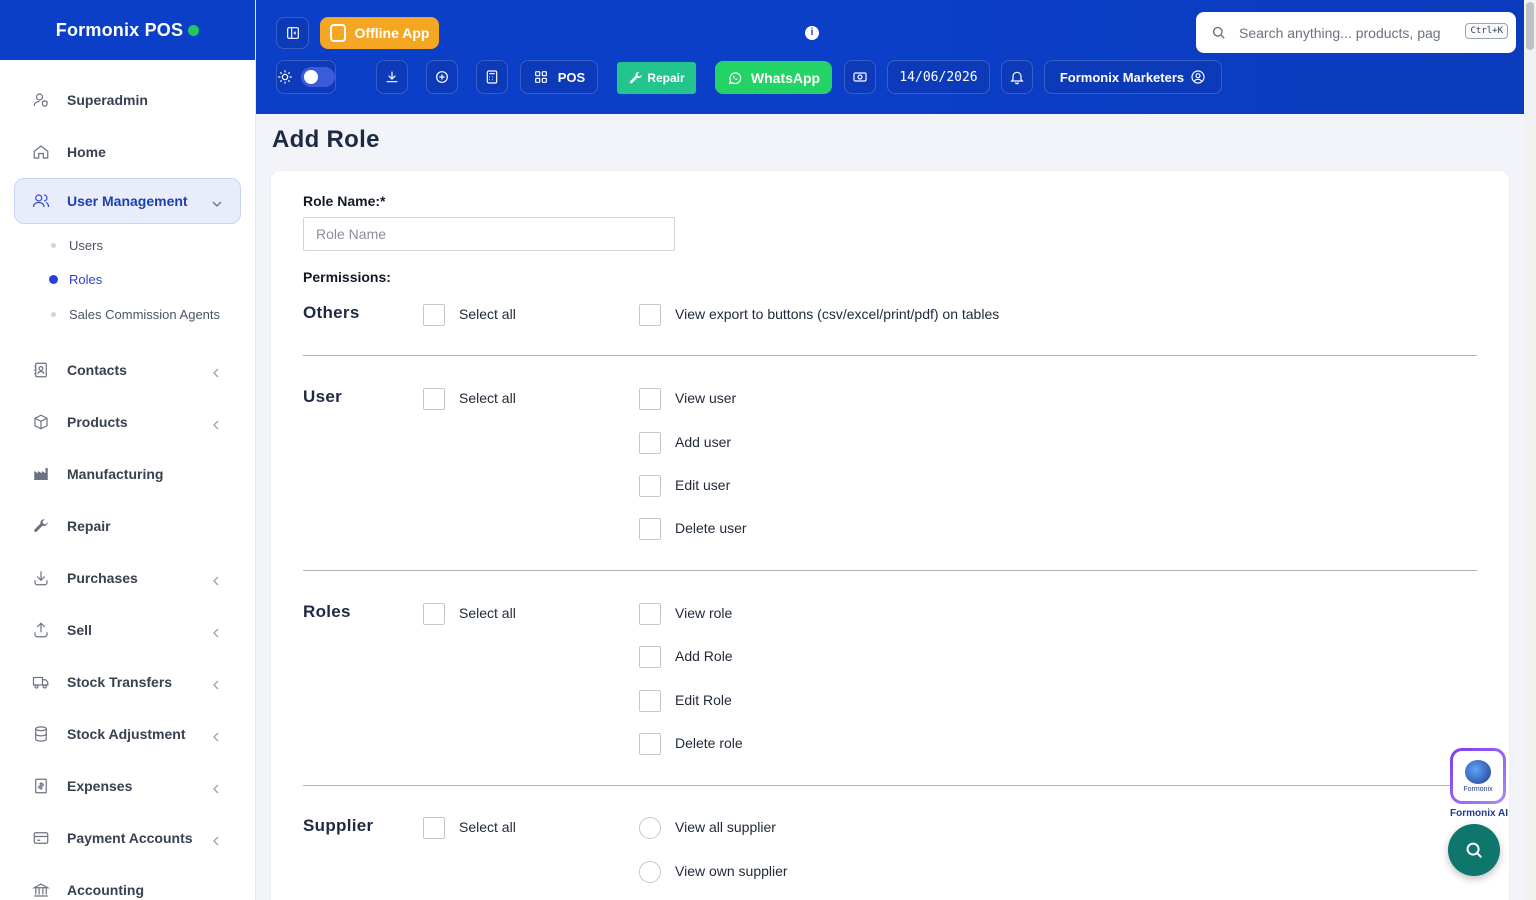 The width and height of the screenshot is (1536, 900). I want to click on offline-app-button: Offline App, so click(379, 33).